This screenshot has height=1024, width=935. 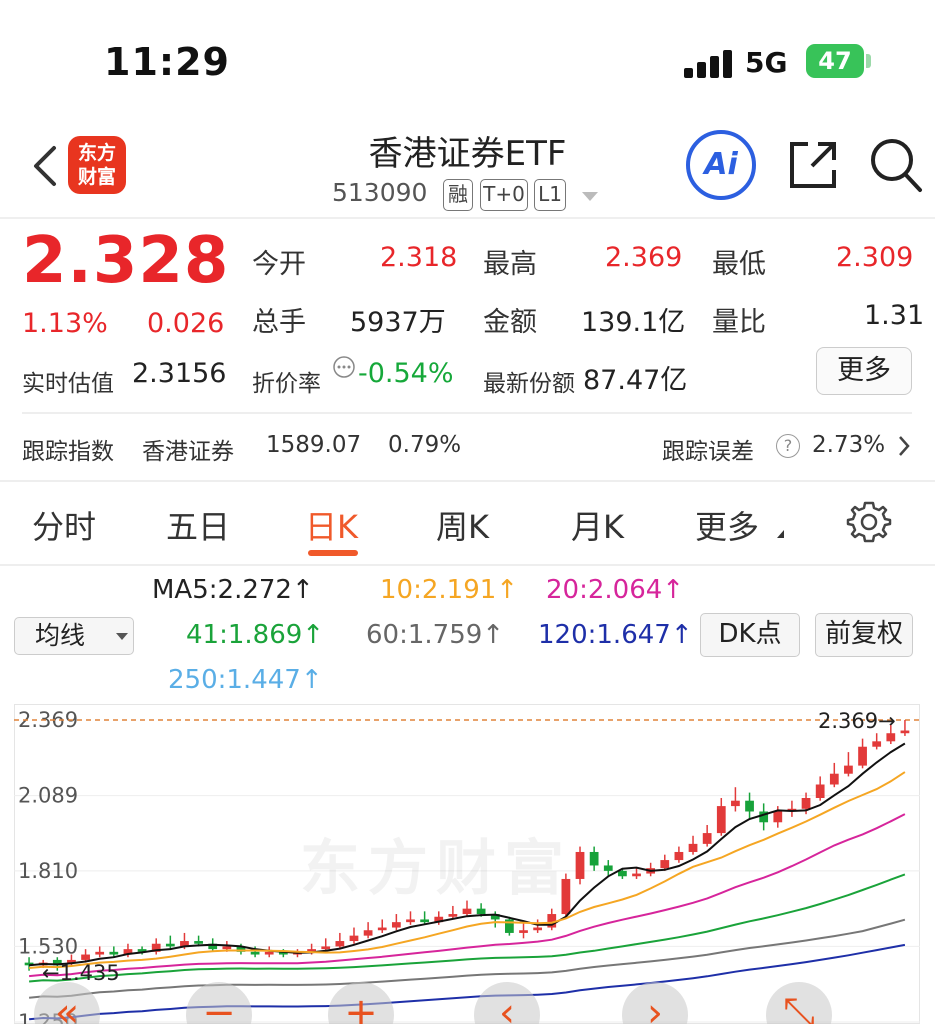 What do you see at coordinates (864, 371) in the screenshot?
I see `more-button: 更多` at bounding box center [864, 371].